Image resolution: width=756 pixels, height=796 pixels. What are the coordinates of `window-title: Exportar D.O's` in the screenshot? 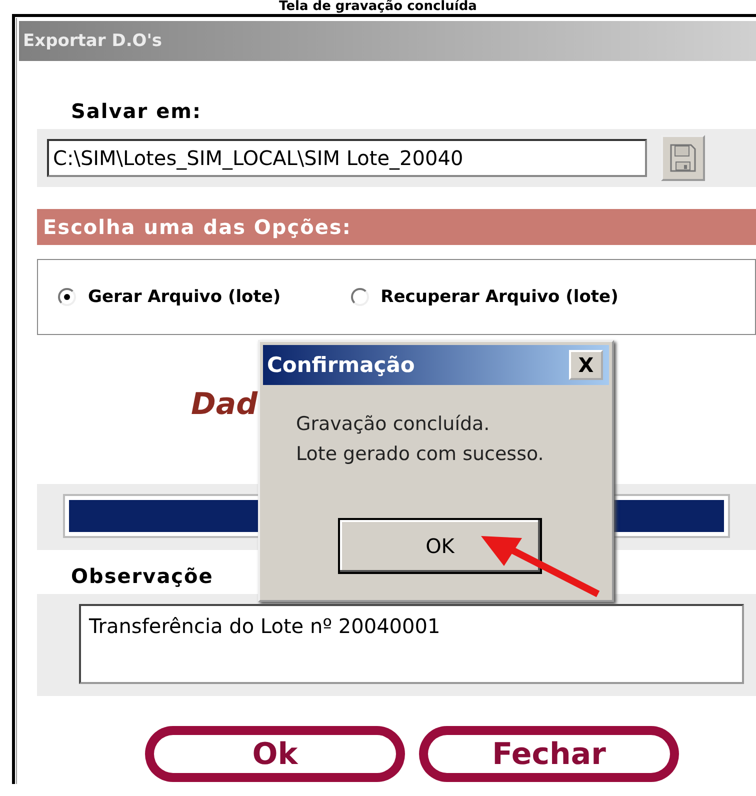 It's located at (92, 41).